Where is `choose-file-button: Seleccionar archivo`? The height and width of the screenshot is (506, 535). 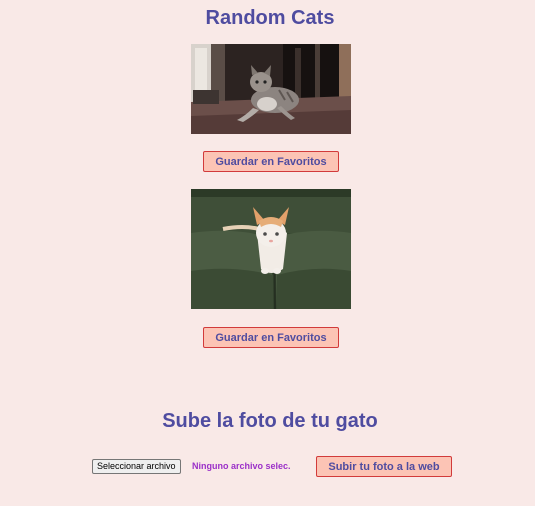 choose-file-button: Seleccionar archivo is located at coordinates (136, 466).